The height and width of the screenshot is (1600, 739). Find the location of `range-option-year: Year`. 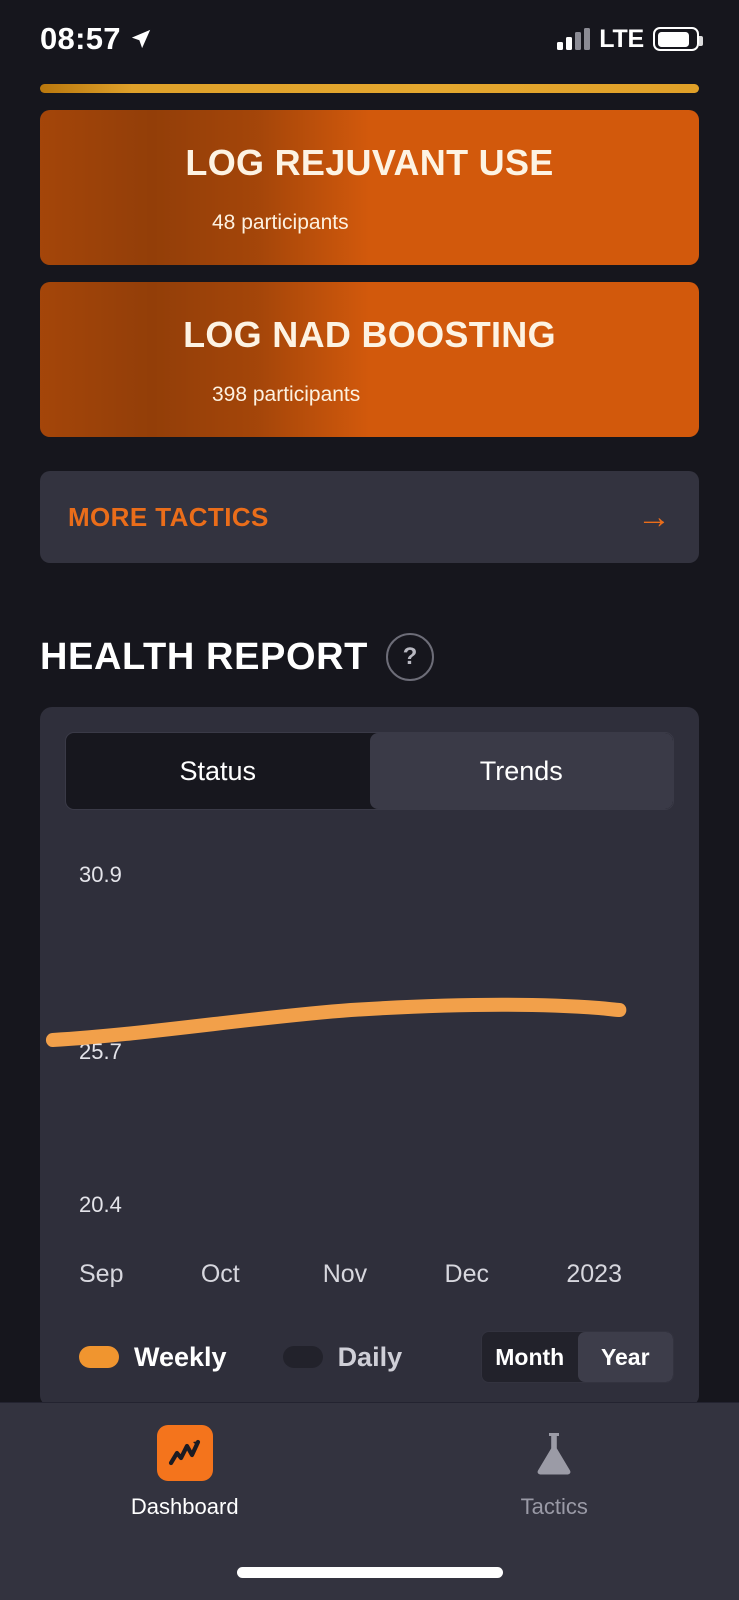

range-option-year: Year is located at coordinates (625, 1357).